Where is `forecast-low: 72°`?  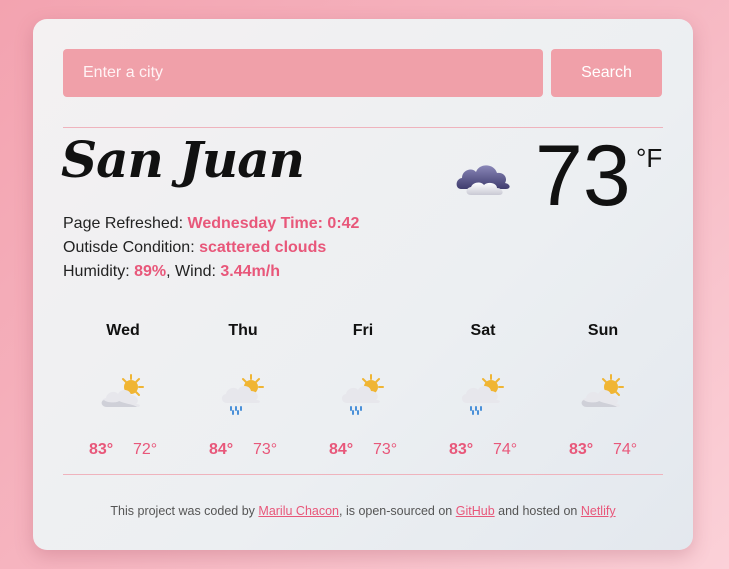
forecast-low: 72° is located at coordinates (145, 449).